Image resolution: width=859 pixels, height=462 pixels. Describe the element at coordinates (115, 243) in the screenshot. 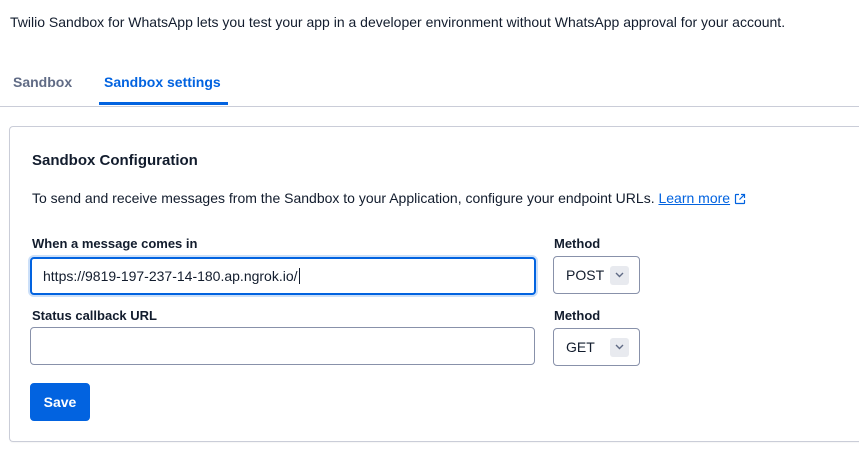

I see `incoming-url-label: When a message comes in` at that location.